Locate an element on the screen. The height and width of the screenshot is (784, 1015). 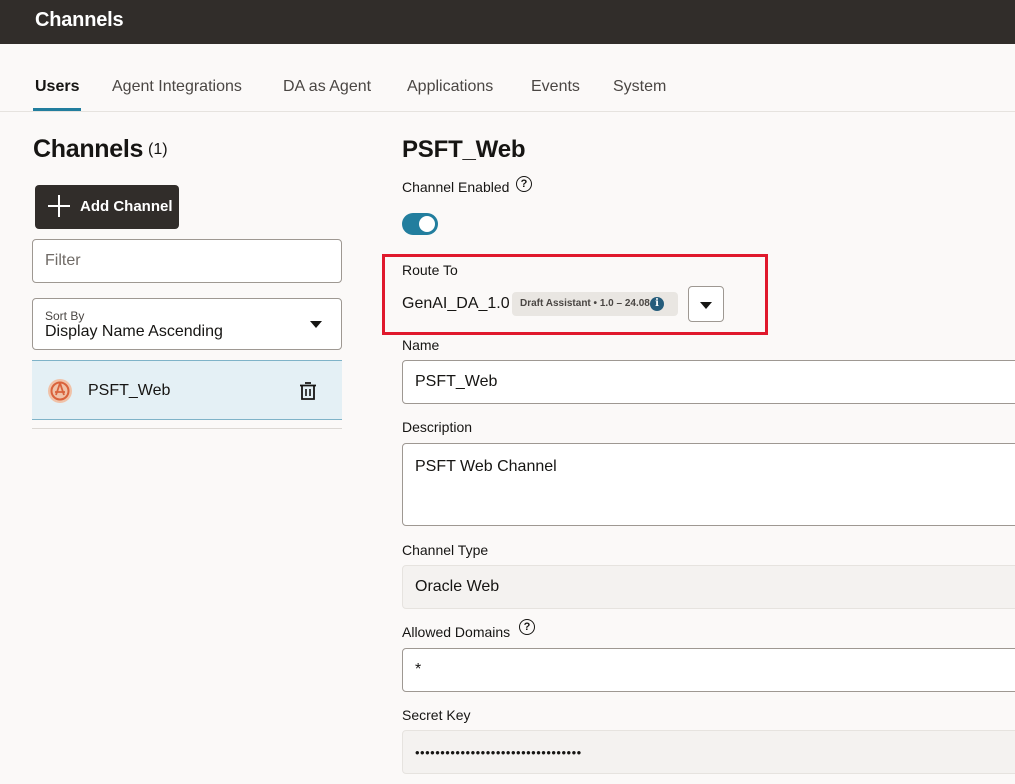
sort-by-select: Sort By Display Name Ascending is located at coordinates (187, 324).